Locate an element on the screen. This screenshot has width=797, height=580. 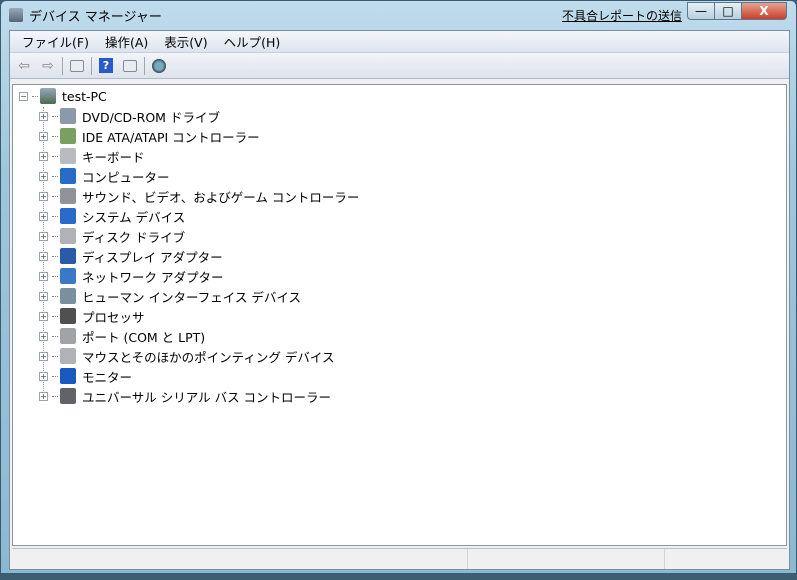
tree-item: + ディスク ドライブ is located at coordinates (112, 236).